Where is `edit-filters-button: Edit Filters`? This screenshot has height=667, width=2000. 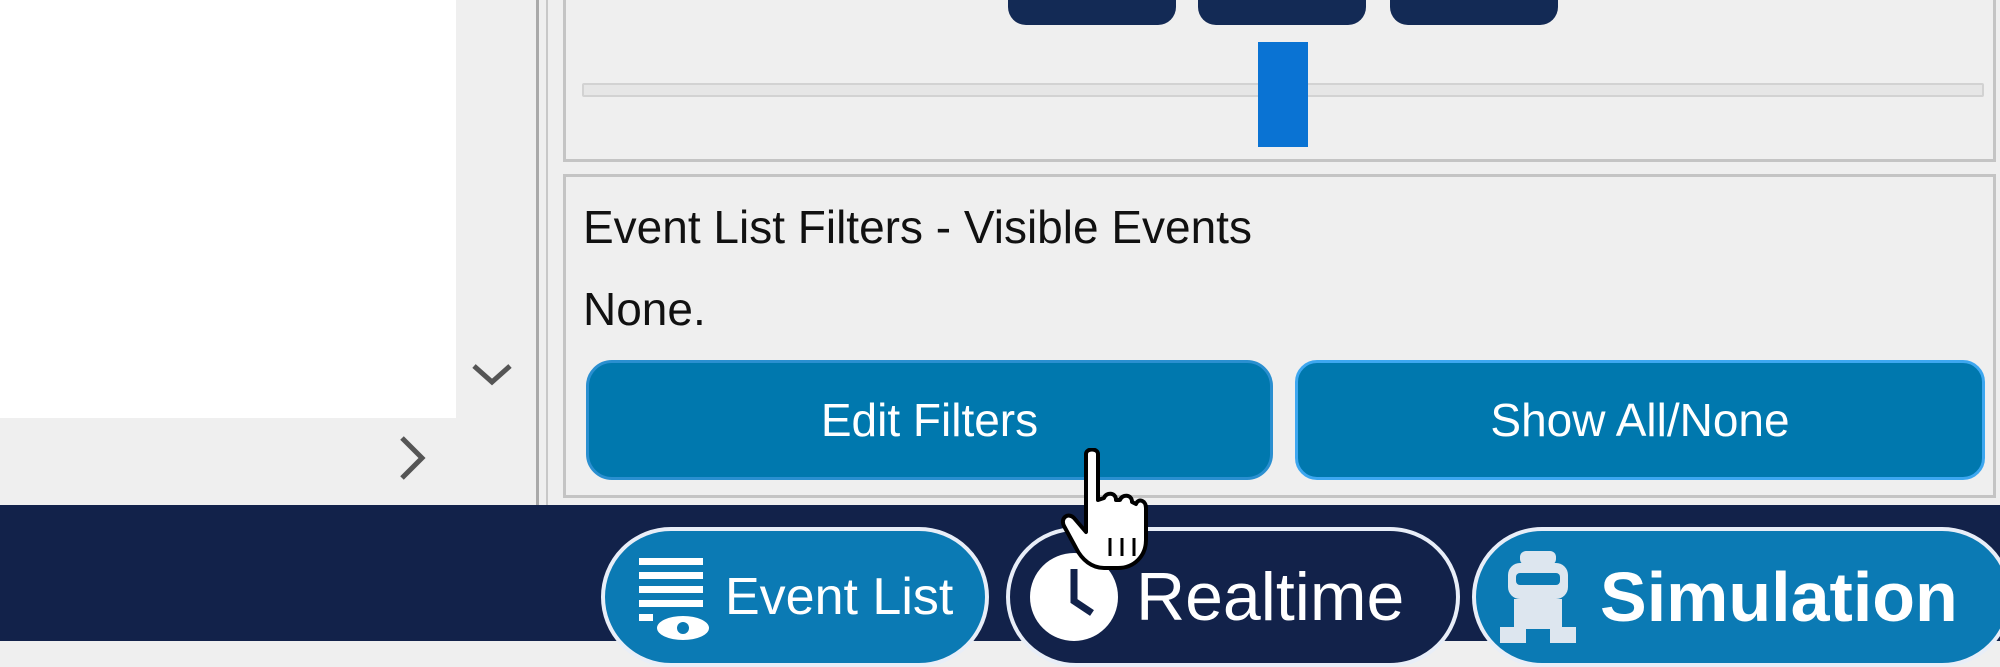 edit-filters-button: Edit Filters is located at coordinates (929, 420).